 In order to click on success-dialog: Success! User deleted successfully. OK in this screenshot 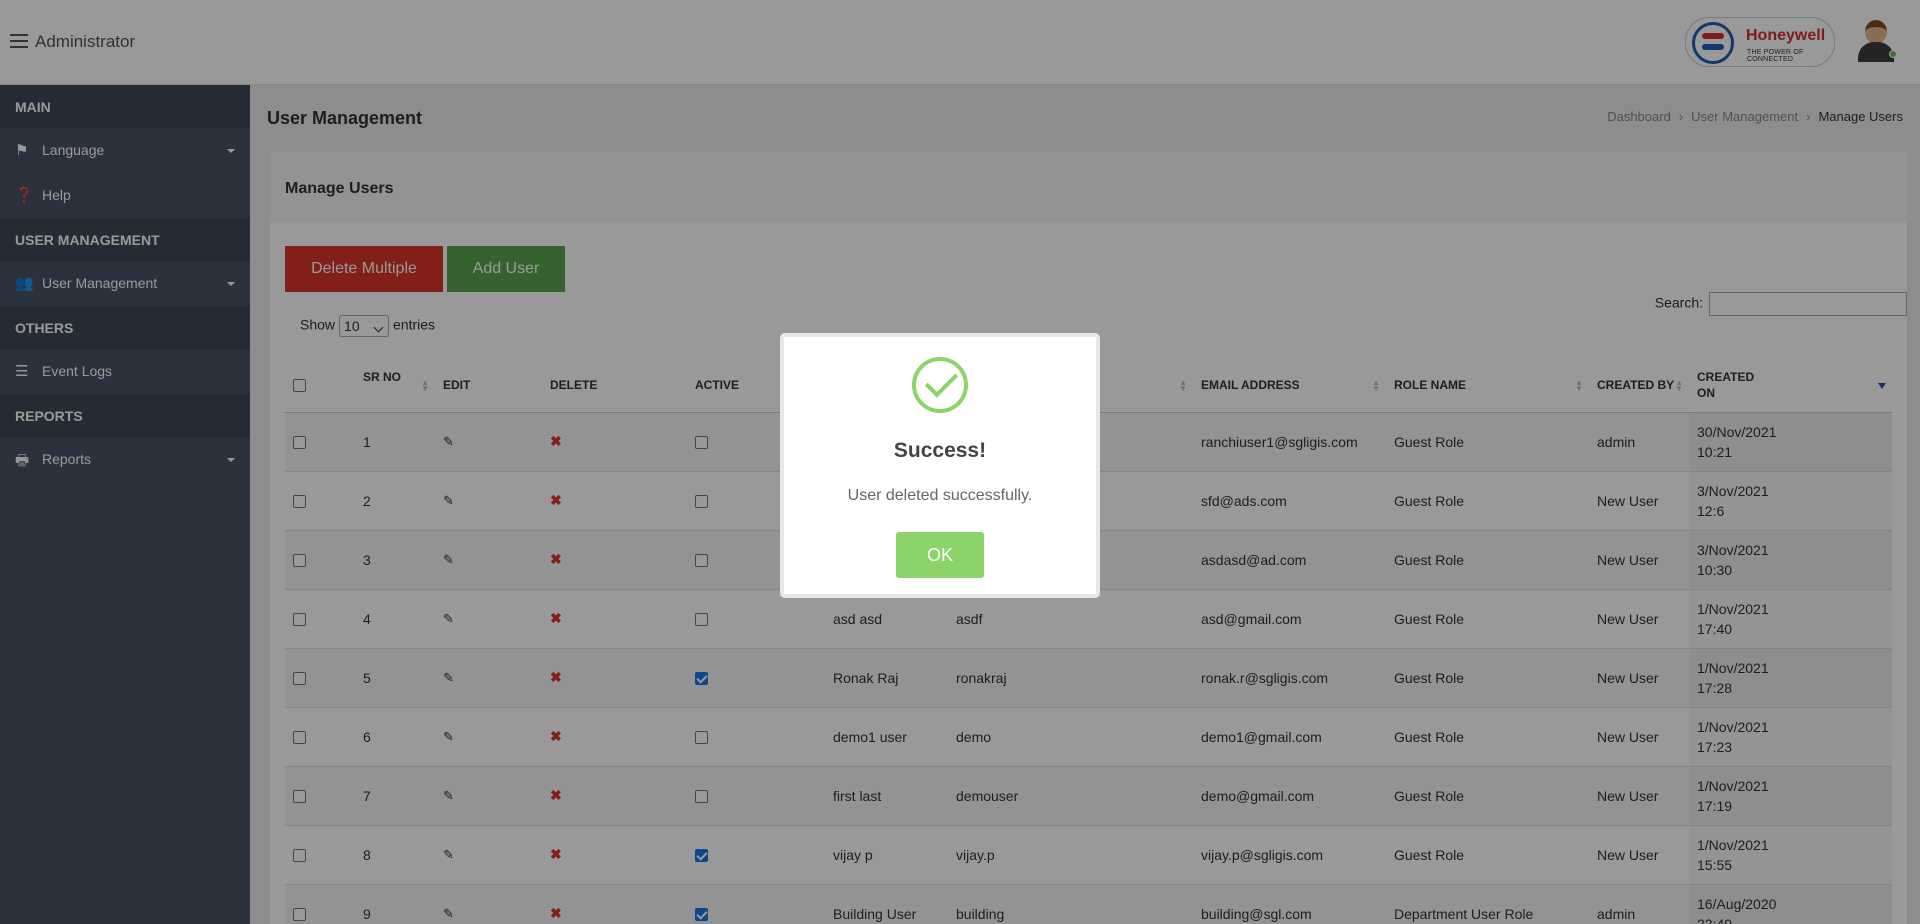, I will do `click(940, 465)`.